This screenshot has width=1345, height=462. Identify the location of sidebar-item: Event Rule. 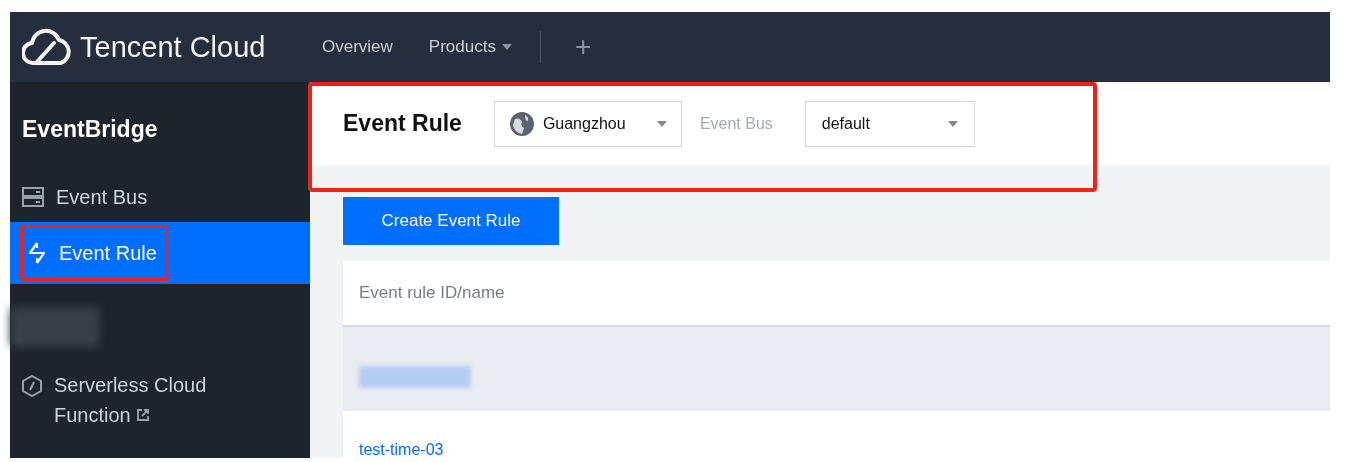
(160, 253).